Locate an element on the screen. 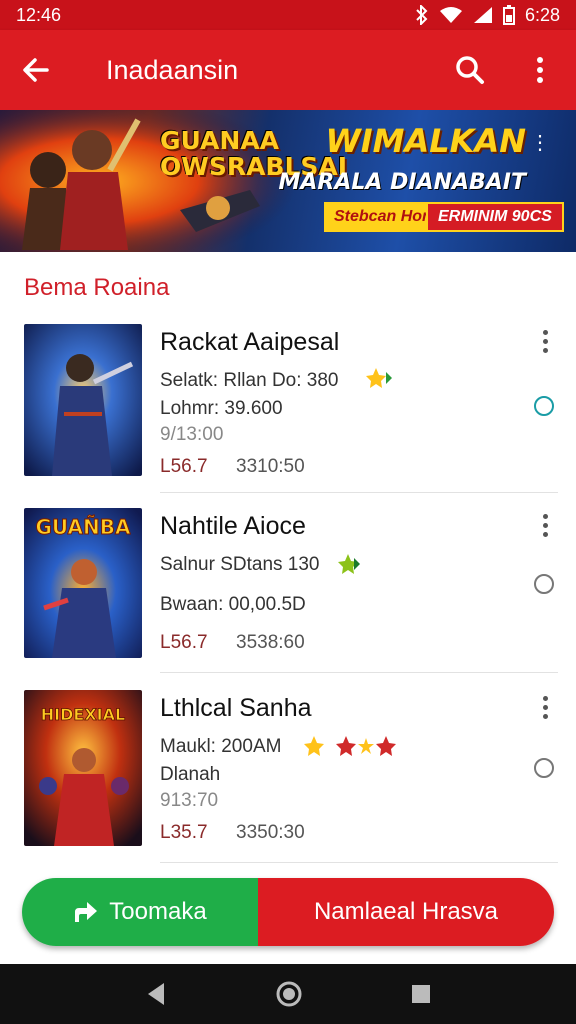 The width and height of the screenshot is (576, 1024). game-title: Lthlcal Sanha is located at coordinates (236, 708).